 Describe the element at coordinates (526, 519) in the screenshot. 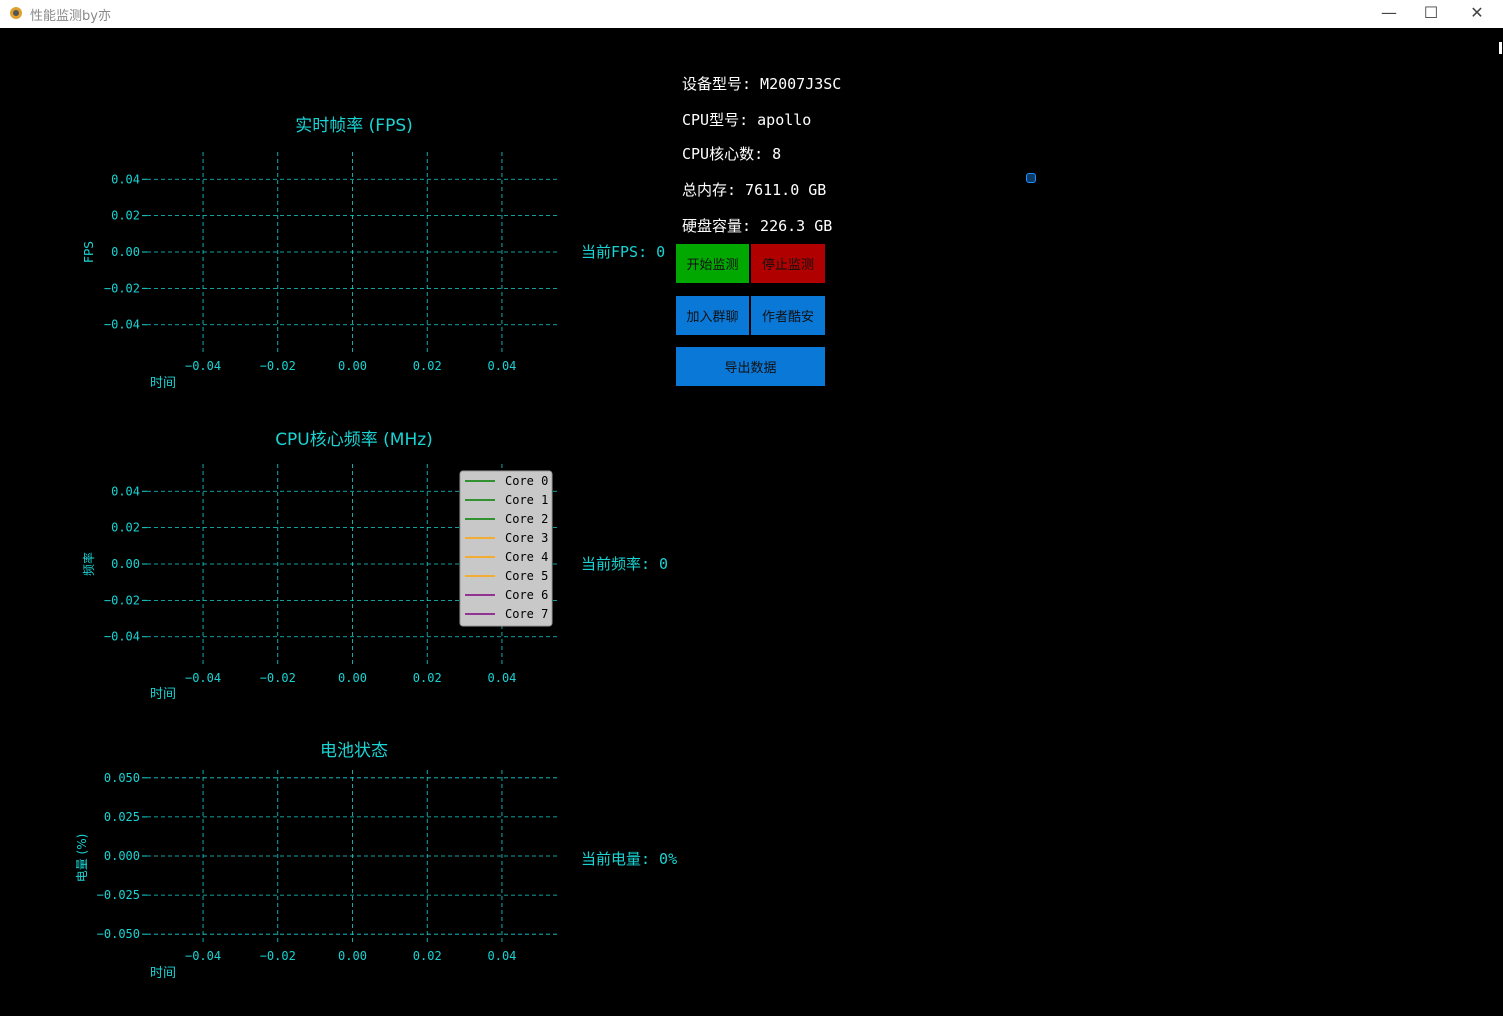

I see `legend-label: Core 2` at that location.